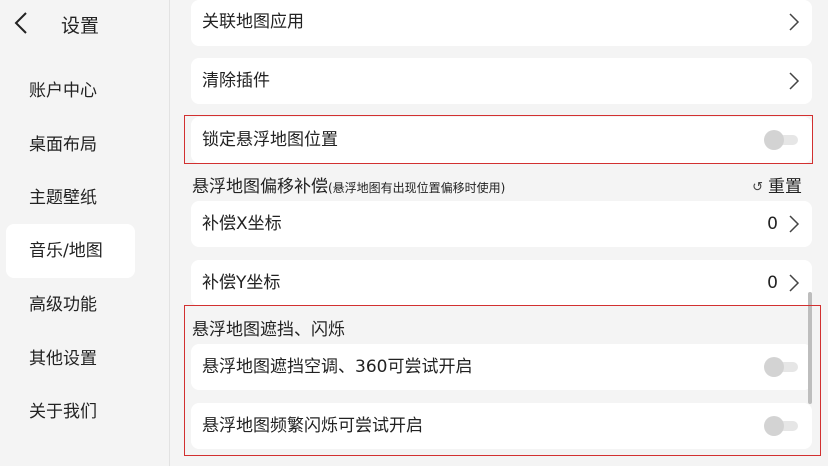 Image resolution: width=828 pixels, height=466 pixels. I want to click on offset-x-value: 0, so click(772, 224).